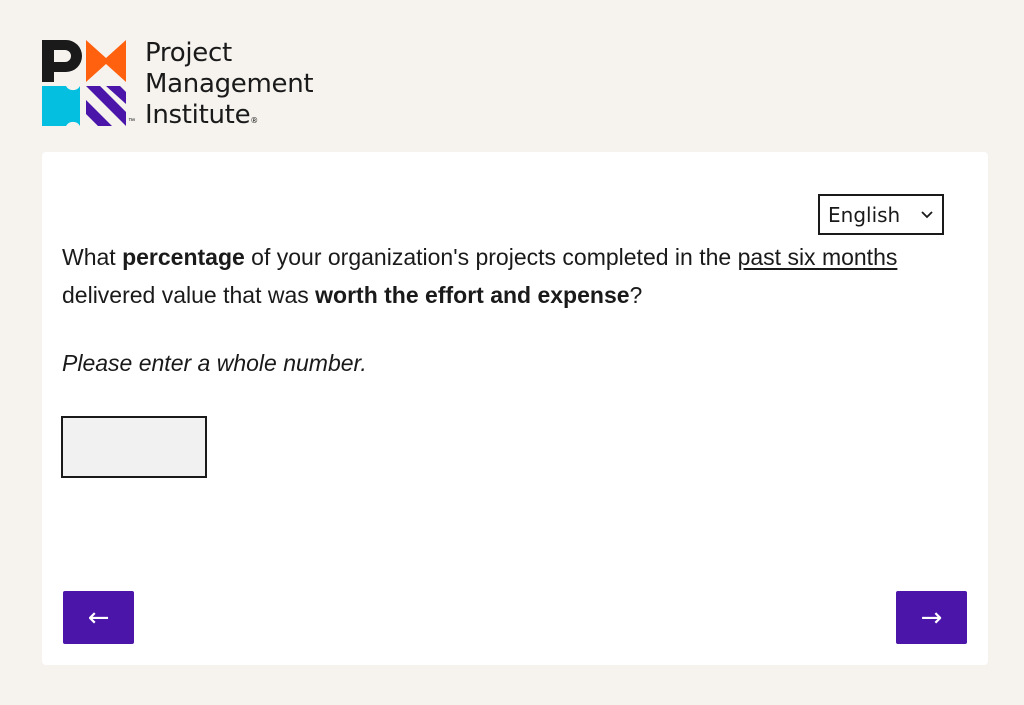 The width and height of the screenshot is (1024, 705). I want to click on trademark-mark: ™, so click(131, 121).